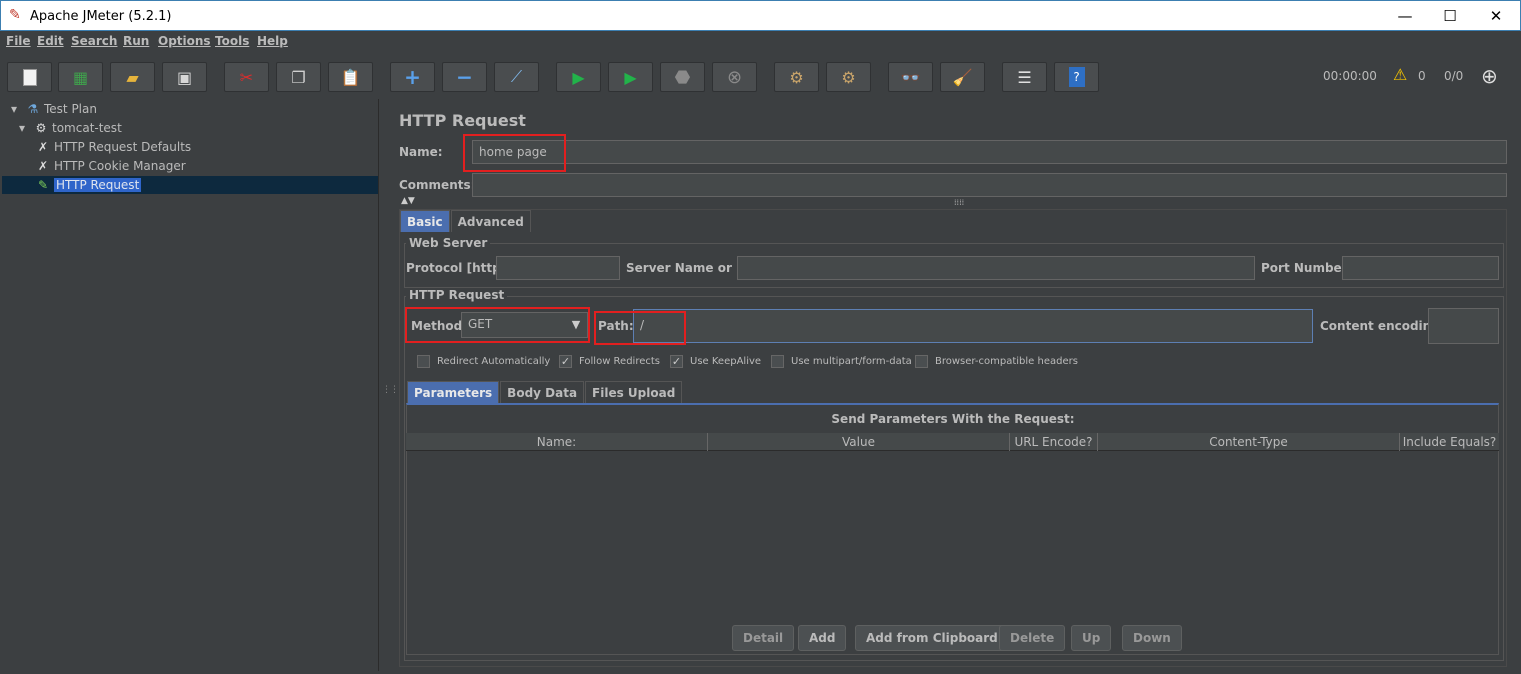 The height and width of the screenshot is (674, 1521). What do you see at coordinates (272, 41) in the screenshot?
I see `menu-help: Help` at bounding box center [272, 41].